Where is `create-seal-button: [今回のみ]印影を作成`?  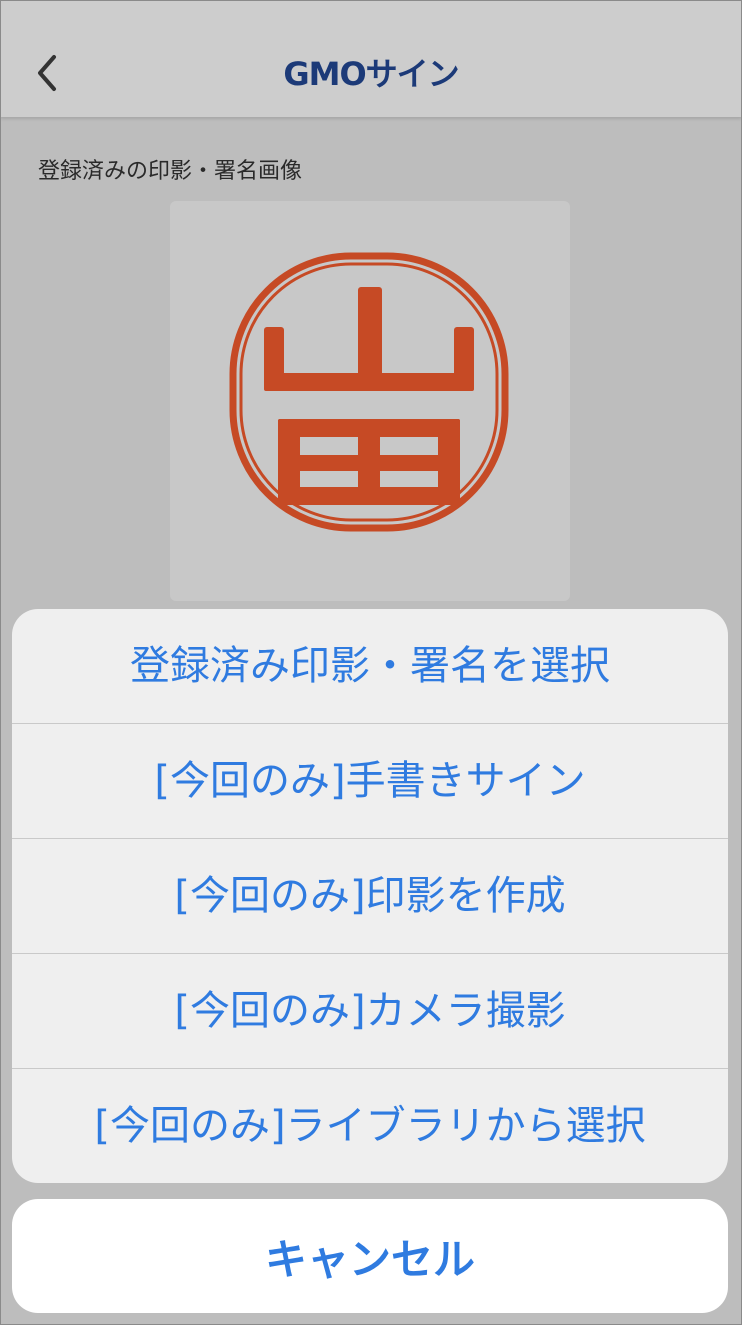
create-seal-button: [今回のみ]印影を作成 is located at coordinates (370, 896).